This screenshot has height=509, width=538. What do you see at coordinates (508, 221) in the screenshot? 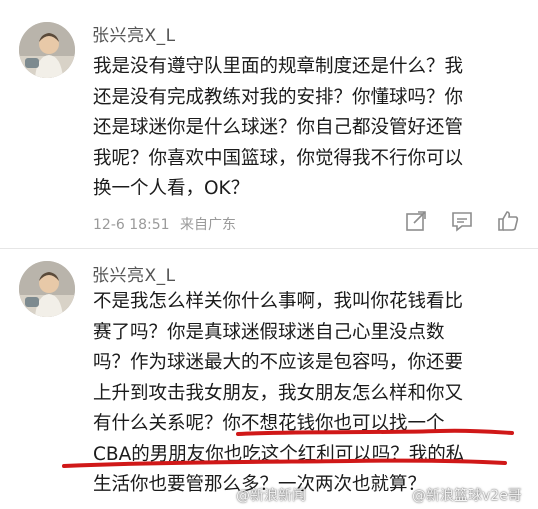
I see `like-icon` at bounding box center [508, 221].